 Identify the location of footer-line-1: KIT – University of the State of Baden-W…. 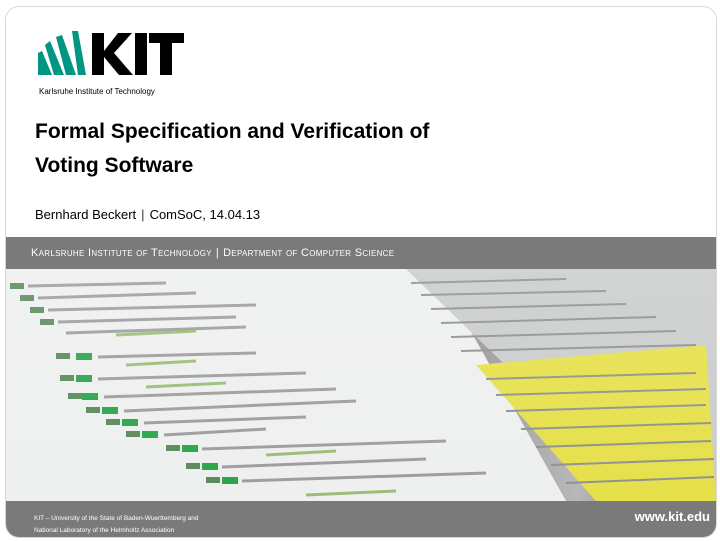
(116, 518).